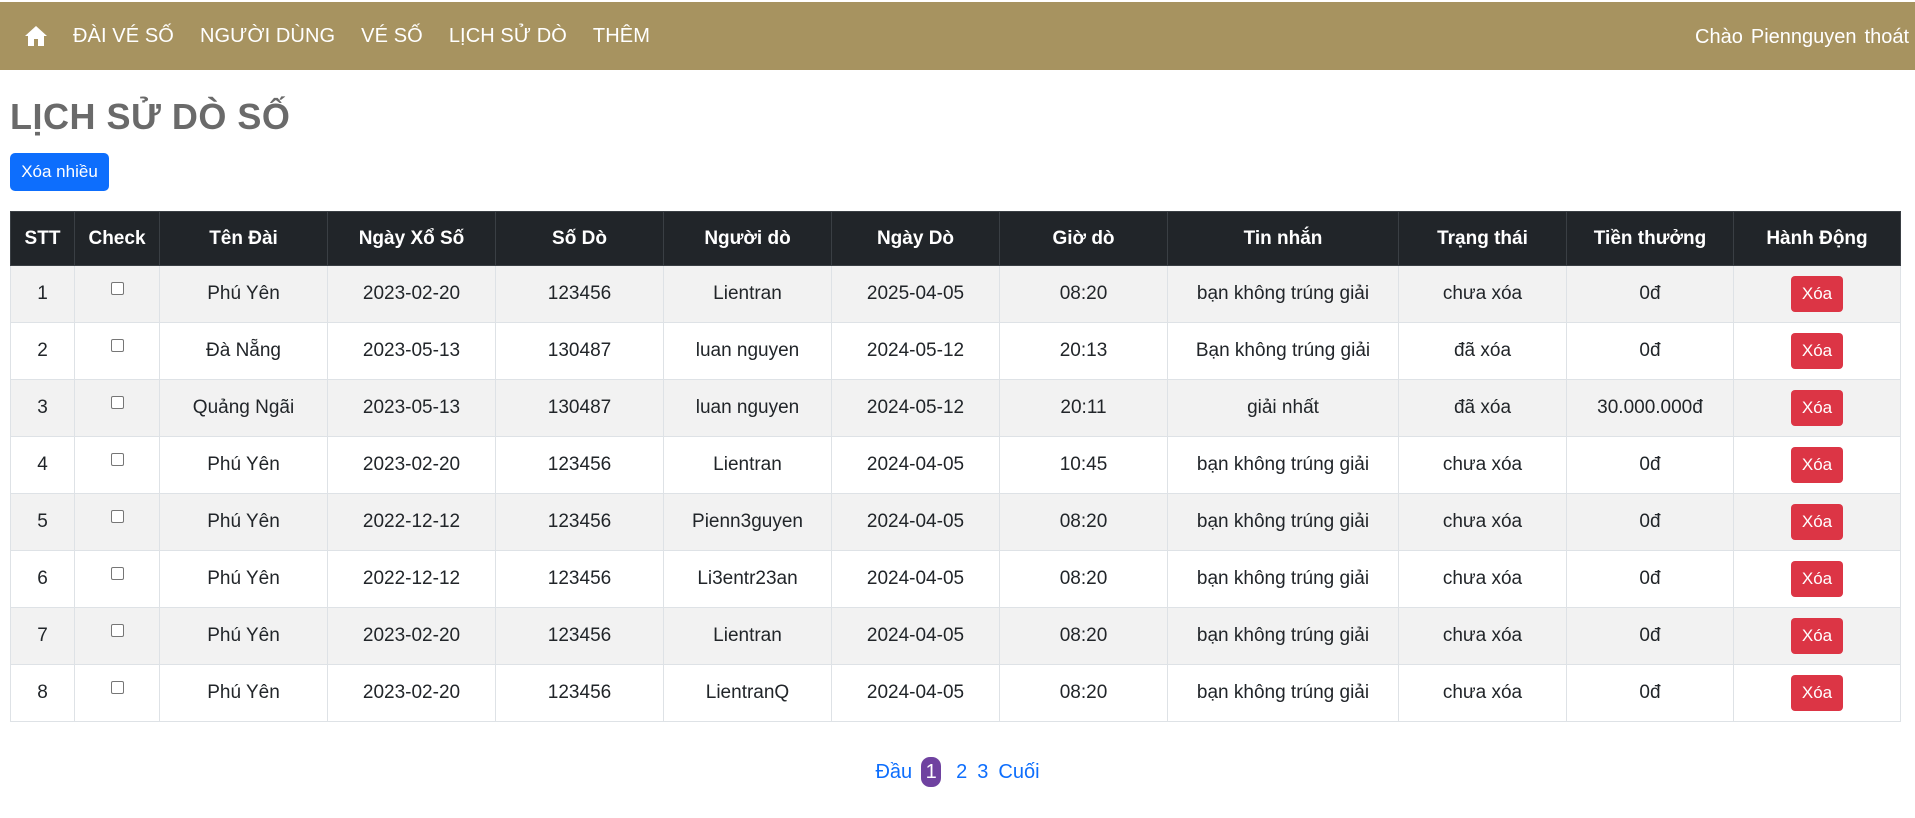  What do you see at coordinates (747, 465) in the screenshot?
I see `cell-checker: Lientran` at bounding box center [747, 465].